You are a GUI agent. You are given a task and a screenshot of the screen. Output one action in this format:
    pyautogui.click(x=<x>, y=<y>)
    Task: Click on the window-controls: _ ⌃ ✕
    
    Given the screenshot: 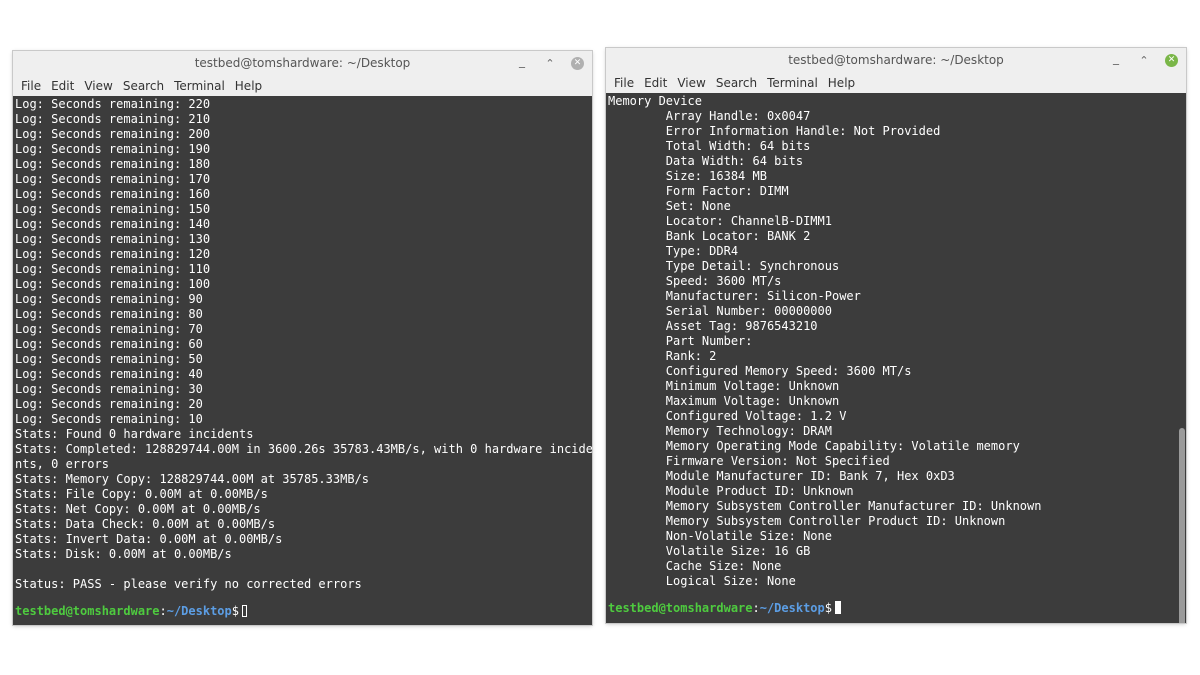 What is the action you would take?
    pyautogui.click(x=1143, y=60)
    